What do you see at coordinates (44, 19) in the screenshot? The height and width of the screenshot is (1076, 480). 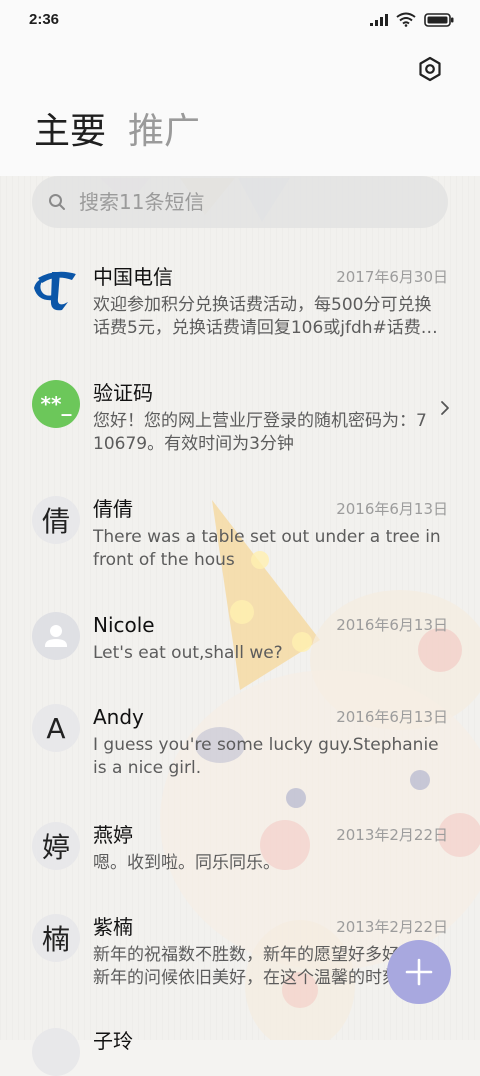 I see `status-time: 2:36` at bounding box center [44, 19].